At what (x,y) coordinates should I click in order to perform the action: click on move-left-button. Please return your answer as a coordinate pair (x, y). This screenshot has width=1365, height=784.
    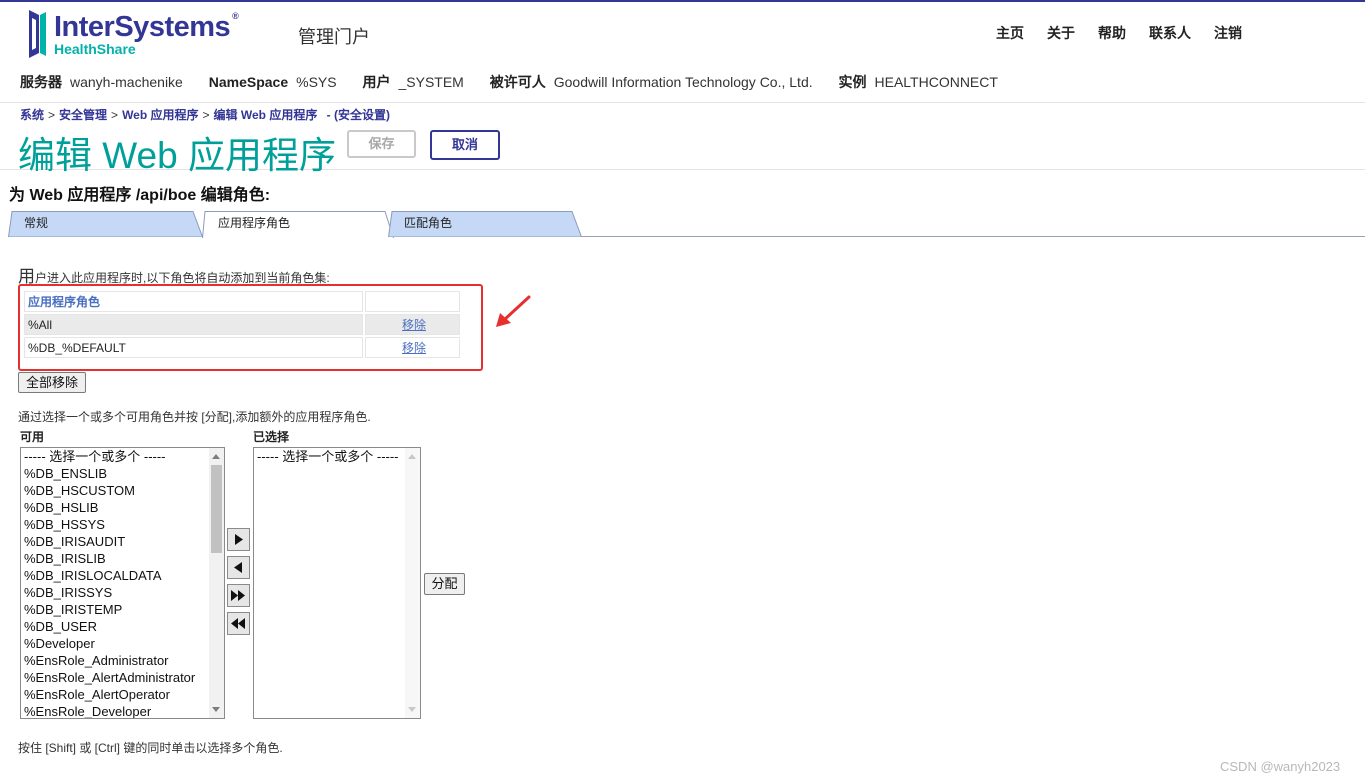
    Looking at the image, I should click on (238, 567).